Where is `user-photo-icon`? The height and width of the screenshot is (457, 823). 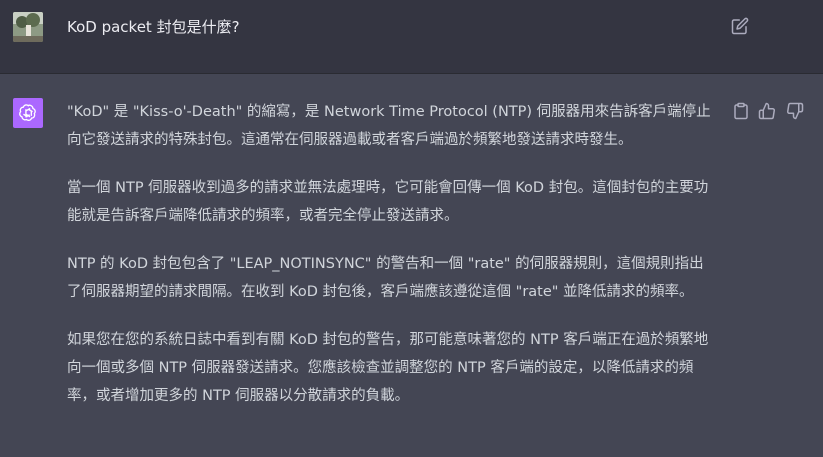 user-photo-icon is located at coordinates (28, 27).